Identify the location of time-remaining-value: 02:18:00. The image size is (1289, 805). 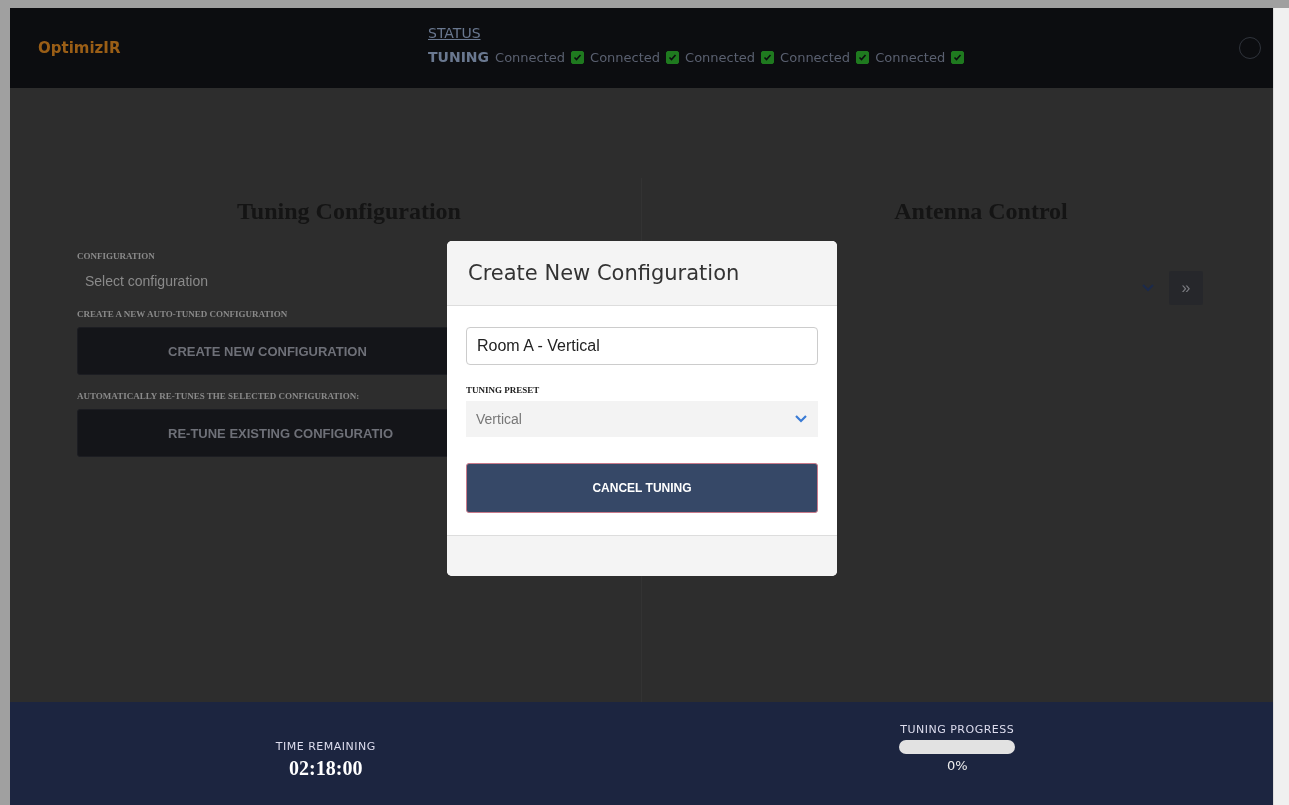
(326, 768).